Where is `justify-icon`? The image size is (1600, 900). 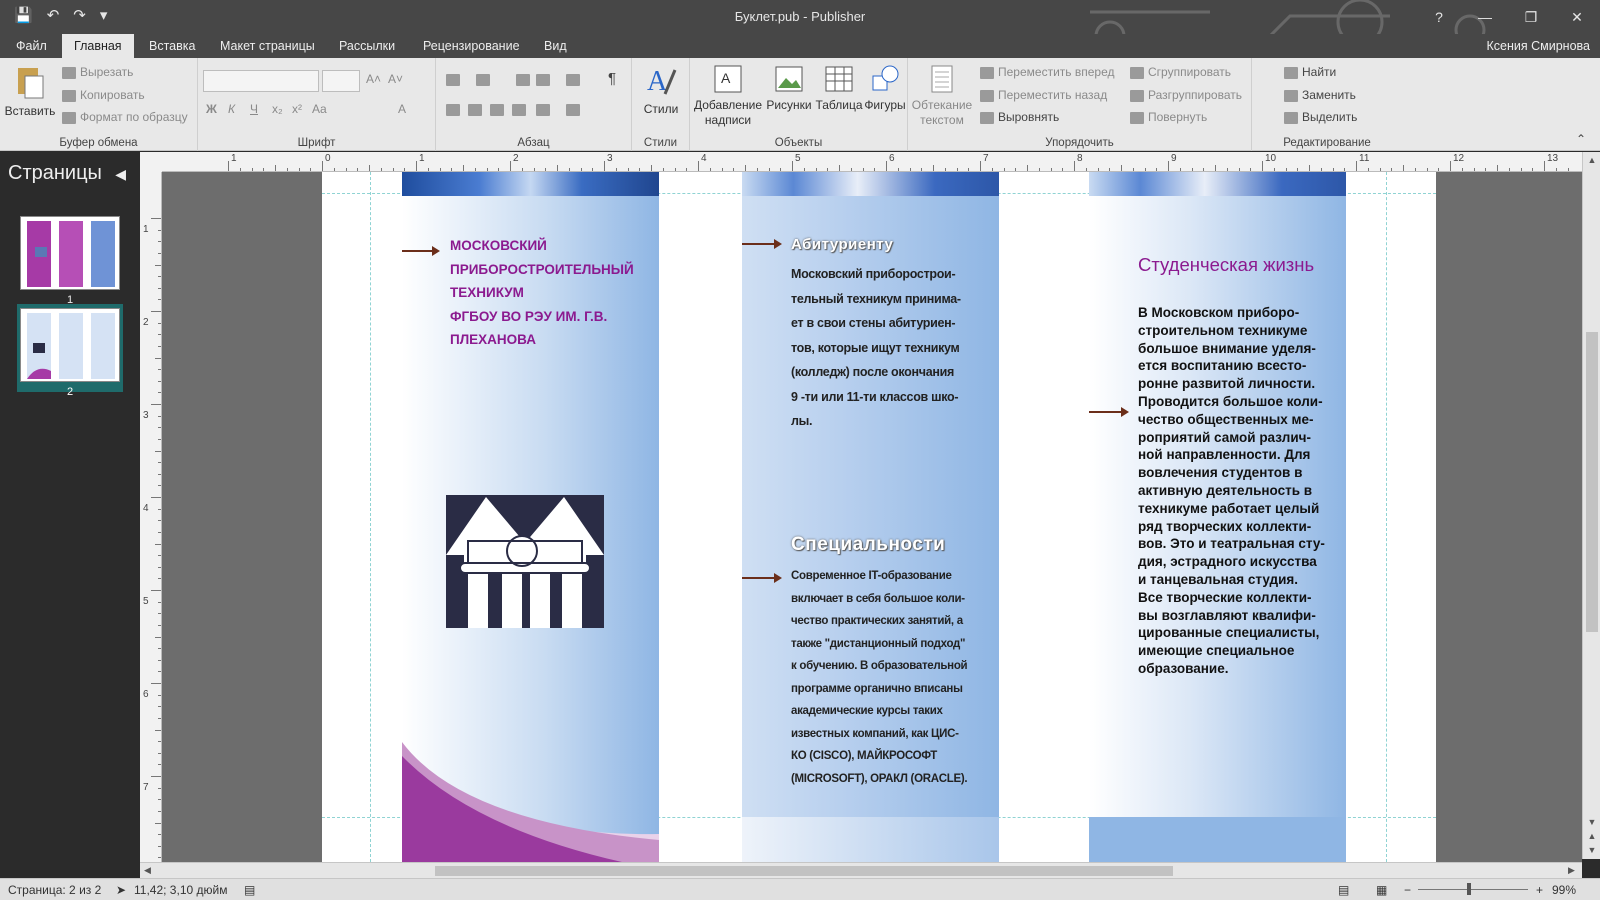 justify-icon is located at coordinates (519, 110).